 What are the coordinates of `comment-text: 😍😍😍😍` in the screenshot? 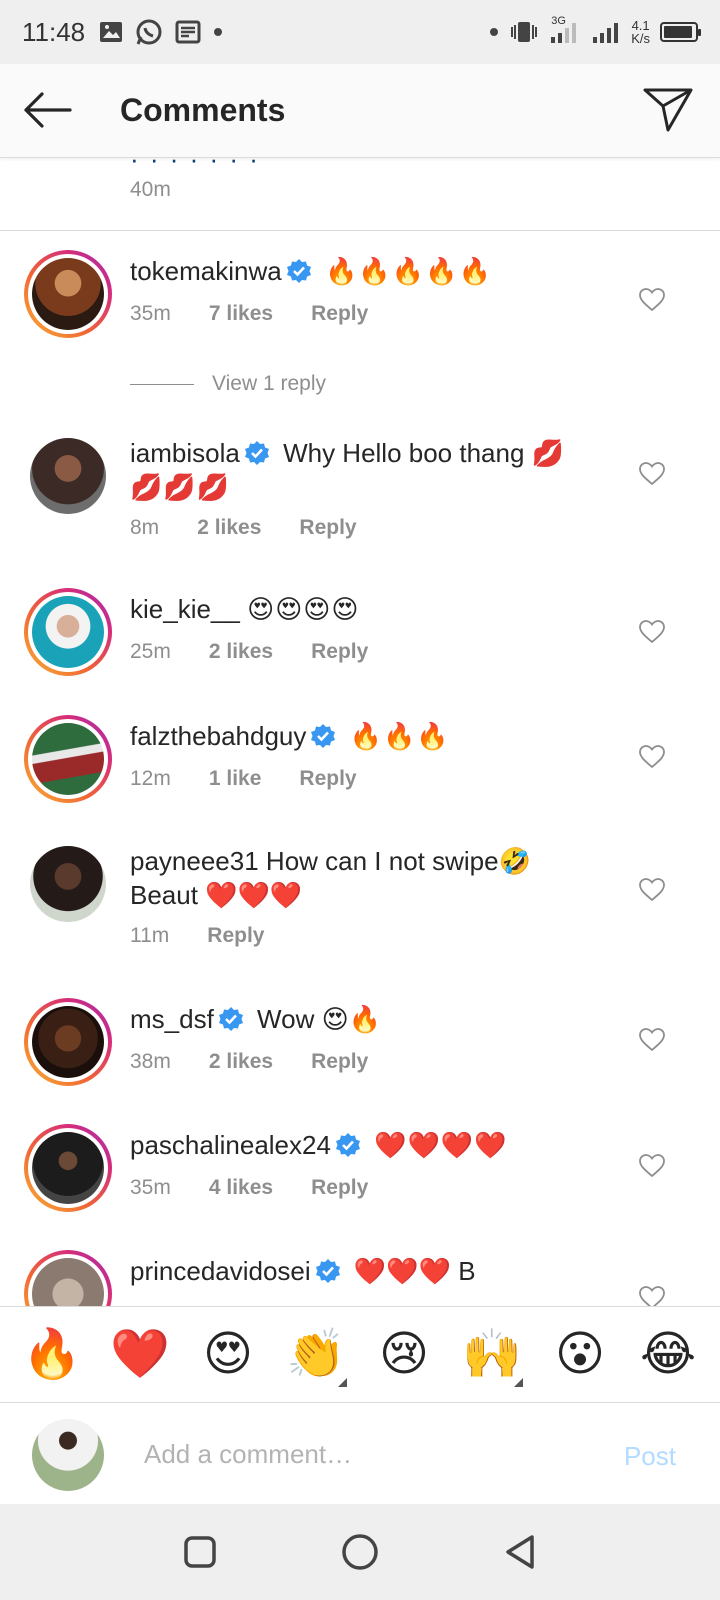 It's located at (303, 609).